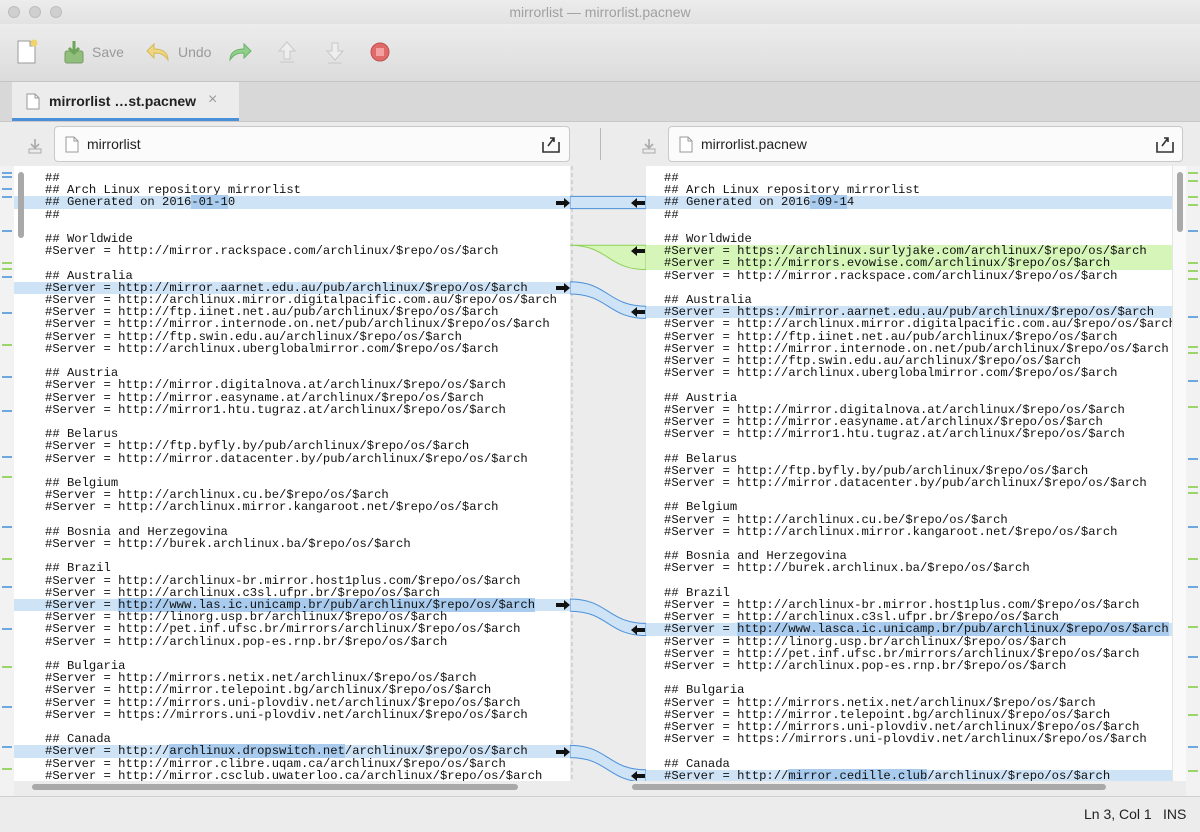 The height and width of the screenshot is (832, 1200). What do you see at coordinates (1180, 202) in the screenshot?
I see `right-vertical-scroll-thumb` at bounding box center [1180, 202].